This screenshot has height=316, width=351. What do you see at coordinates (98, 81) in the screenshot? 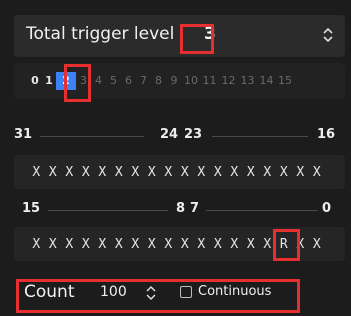
I see `level-chip: 4` at bounding box center [98, 81].